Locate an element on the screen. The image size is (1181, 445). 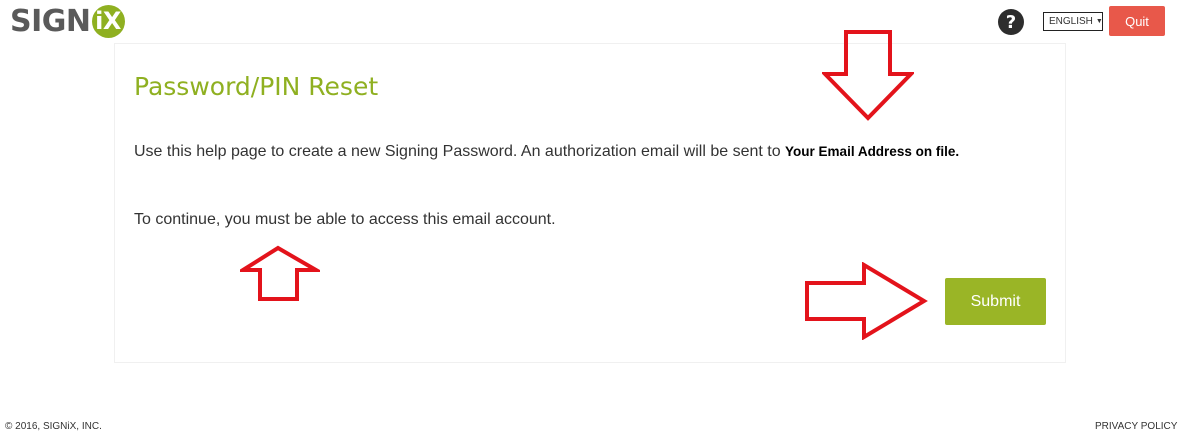
arrow-up-icon is located at coordinates (280, 273).